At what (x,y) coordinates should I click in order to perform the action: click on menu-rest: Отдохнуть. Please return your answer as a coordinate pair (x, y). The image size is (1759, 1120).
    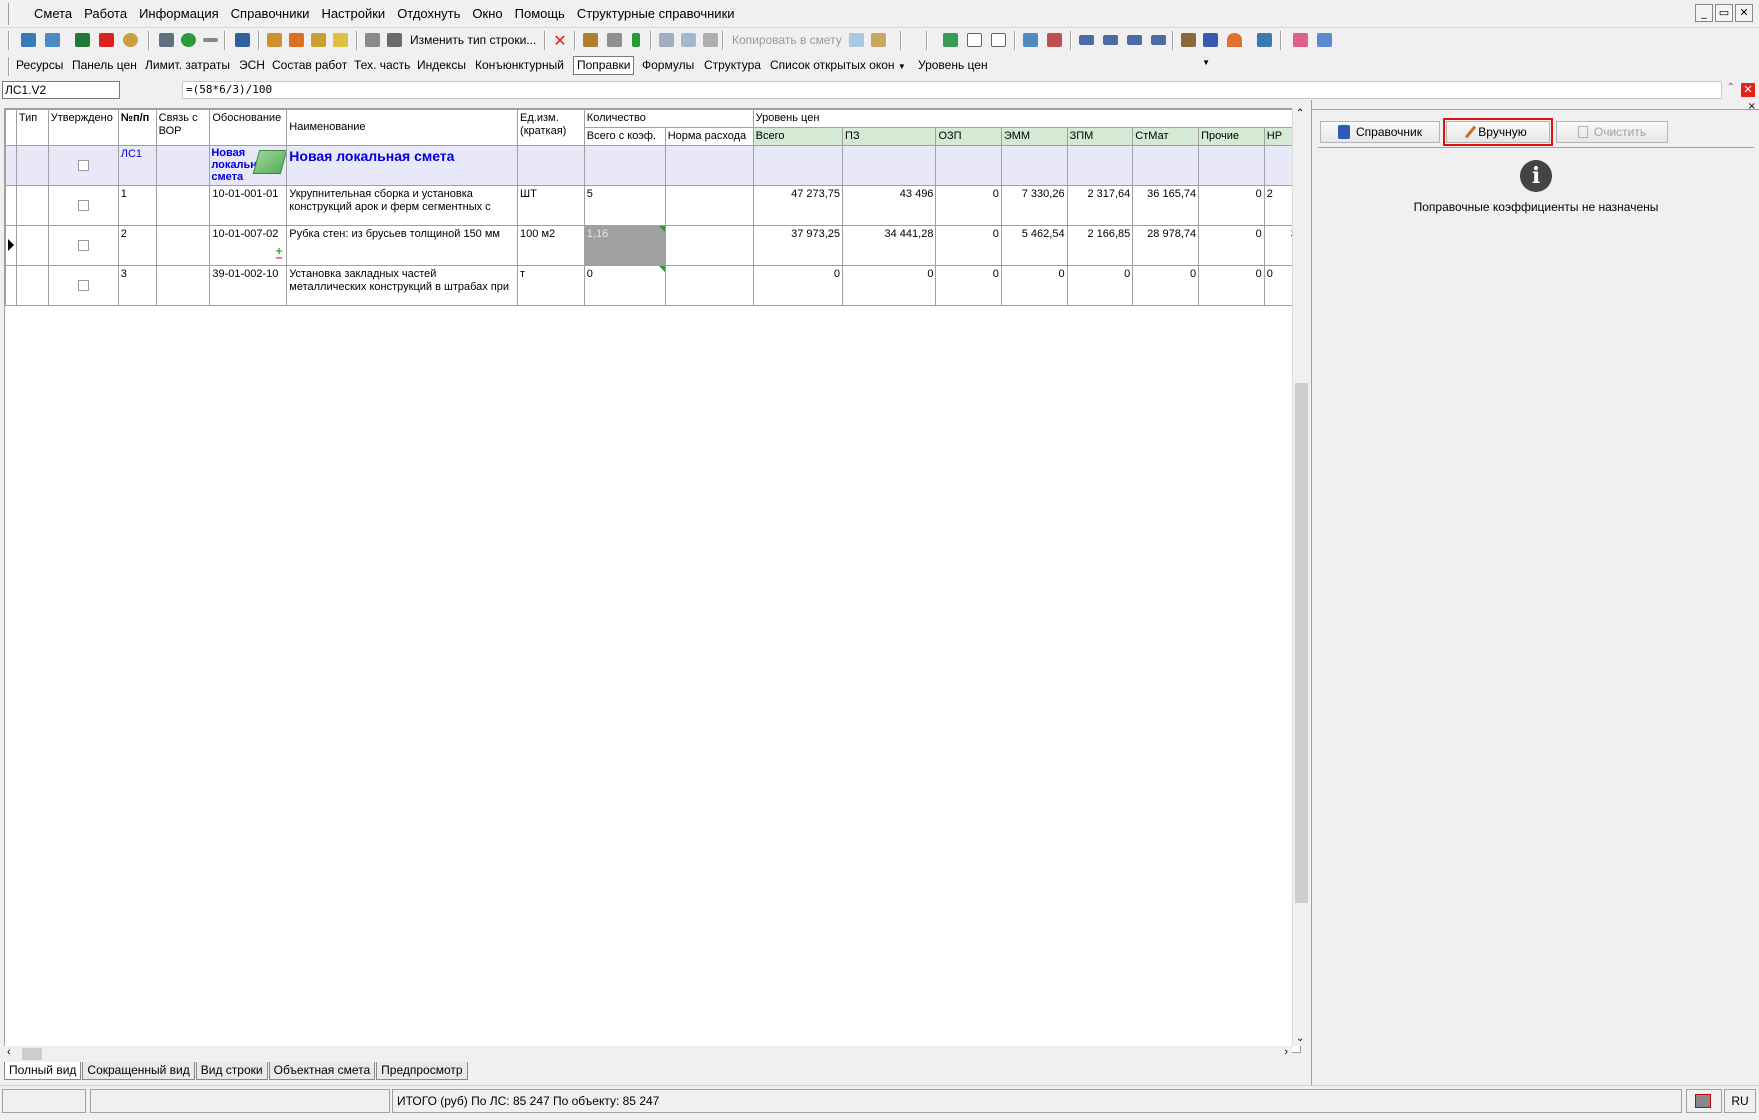
    Looking at the image, I should click on (428, 14).